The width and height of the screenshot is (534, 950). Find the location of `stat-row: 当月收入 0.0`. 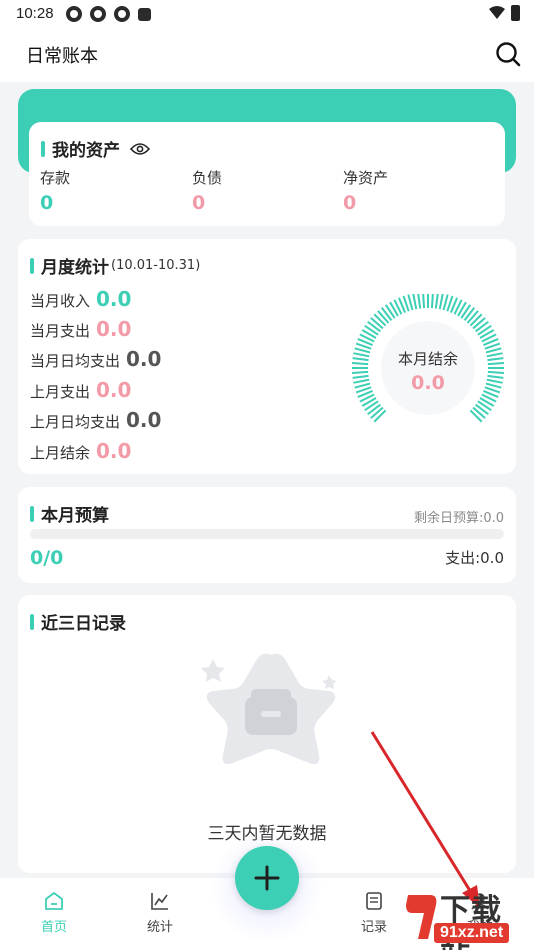

stat-row: 当月收入 0.0 is located at coordinates (81, 299).